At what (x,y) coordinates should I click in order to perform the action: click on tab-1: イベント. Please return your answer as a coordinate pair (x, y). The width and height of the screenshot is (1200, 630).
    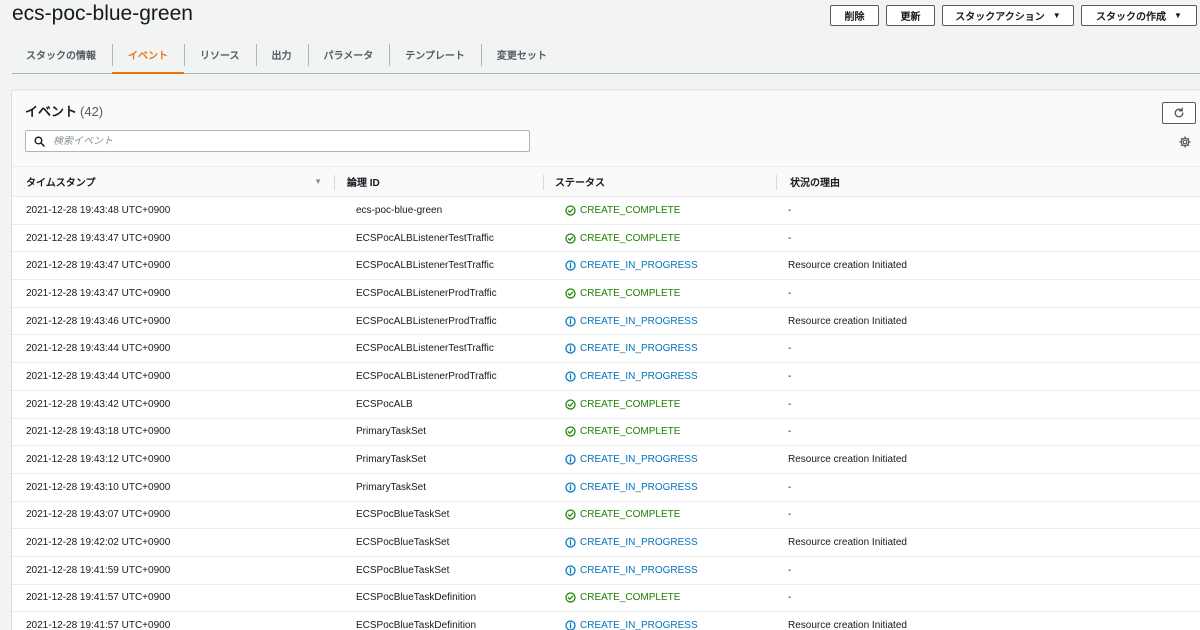
    Looking at the image, I should click on (148, 55).